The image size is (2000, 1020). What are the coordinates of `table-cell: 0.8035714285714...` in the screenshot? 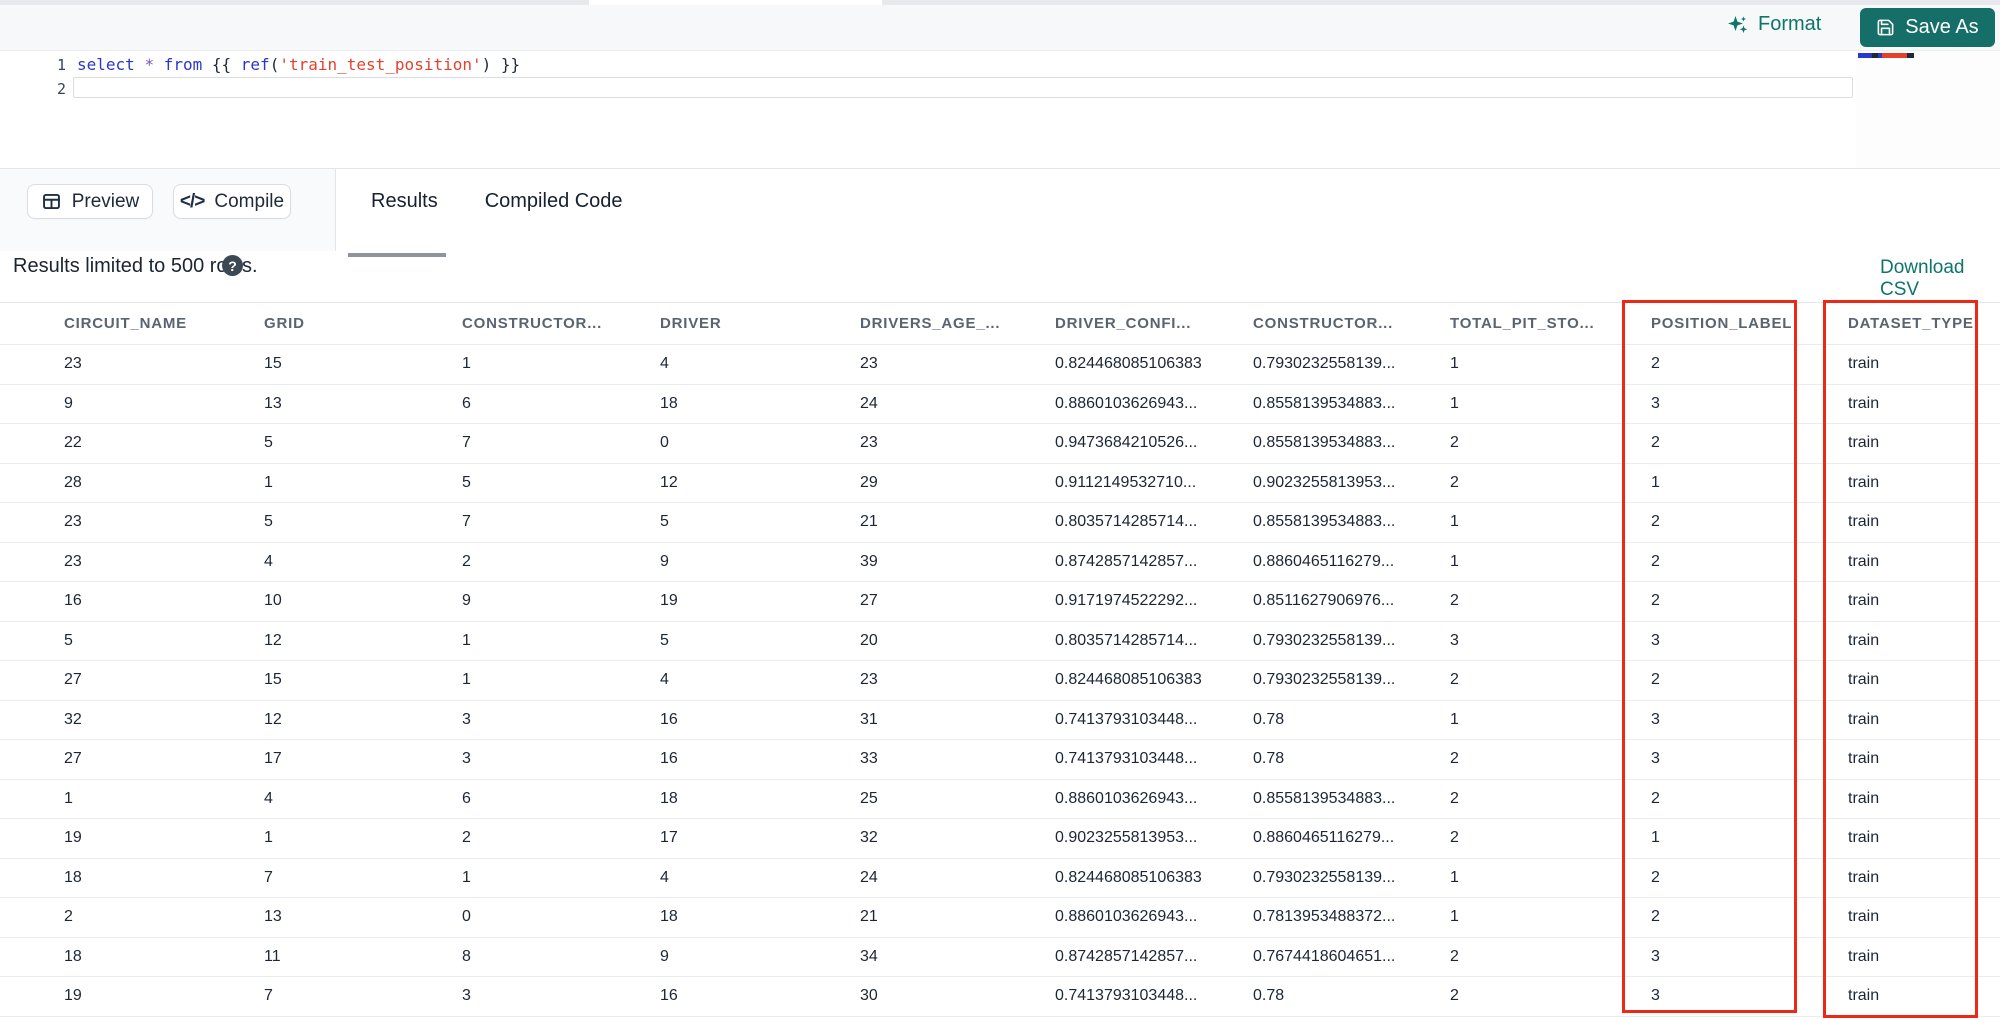 It's located at (1126, 640).